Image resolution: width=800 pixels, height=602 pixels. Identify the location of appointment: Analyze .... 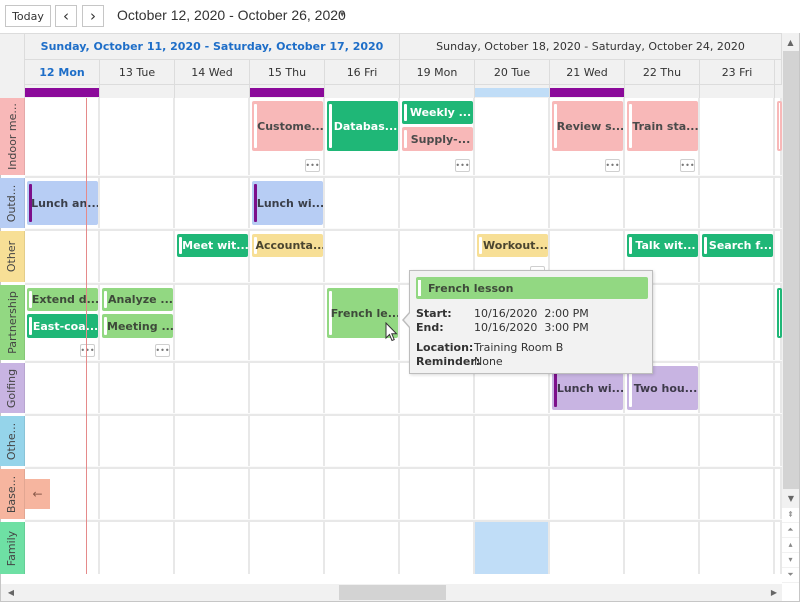
(137, 299).